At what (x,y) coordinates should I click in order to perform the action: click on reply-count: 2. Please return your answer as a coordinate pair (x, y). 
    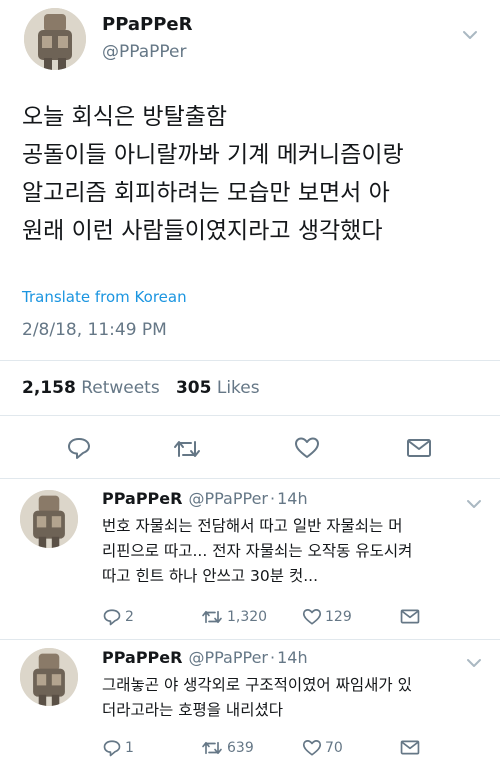
    Looking at the image, I should click on (129, 617).